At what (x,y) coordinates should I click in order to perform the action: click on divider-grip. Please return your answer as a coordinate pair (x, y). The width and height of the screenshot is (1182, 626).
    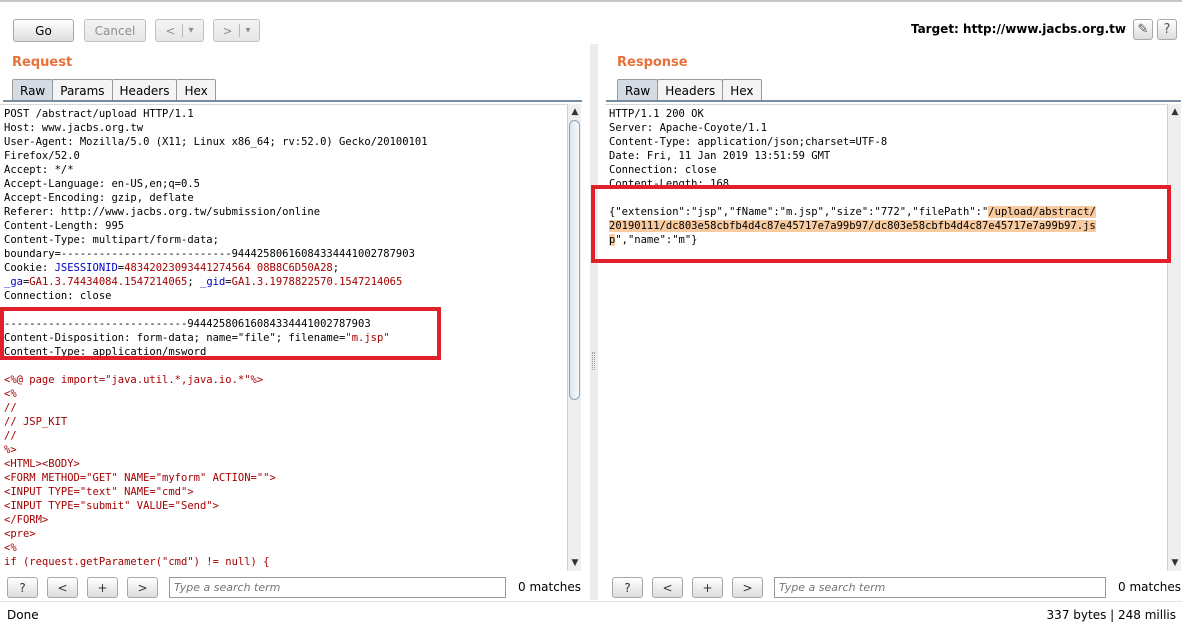
    Looking at the image, I should click on (593, 361).